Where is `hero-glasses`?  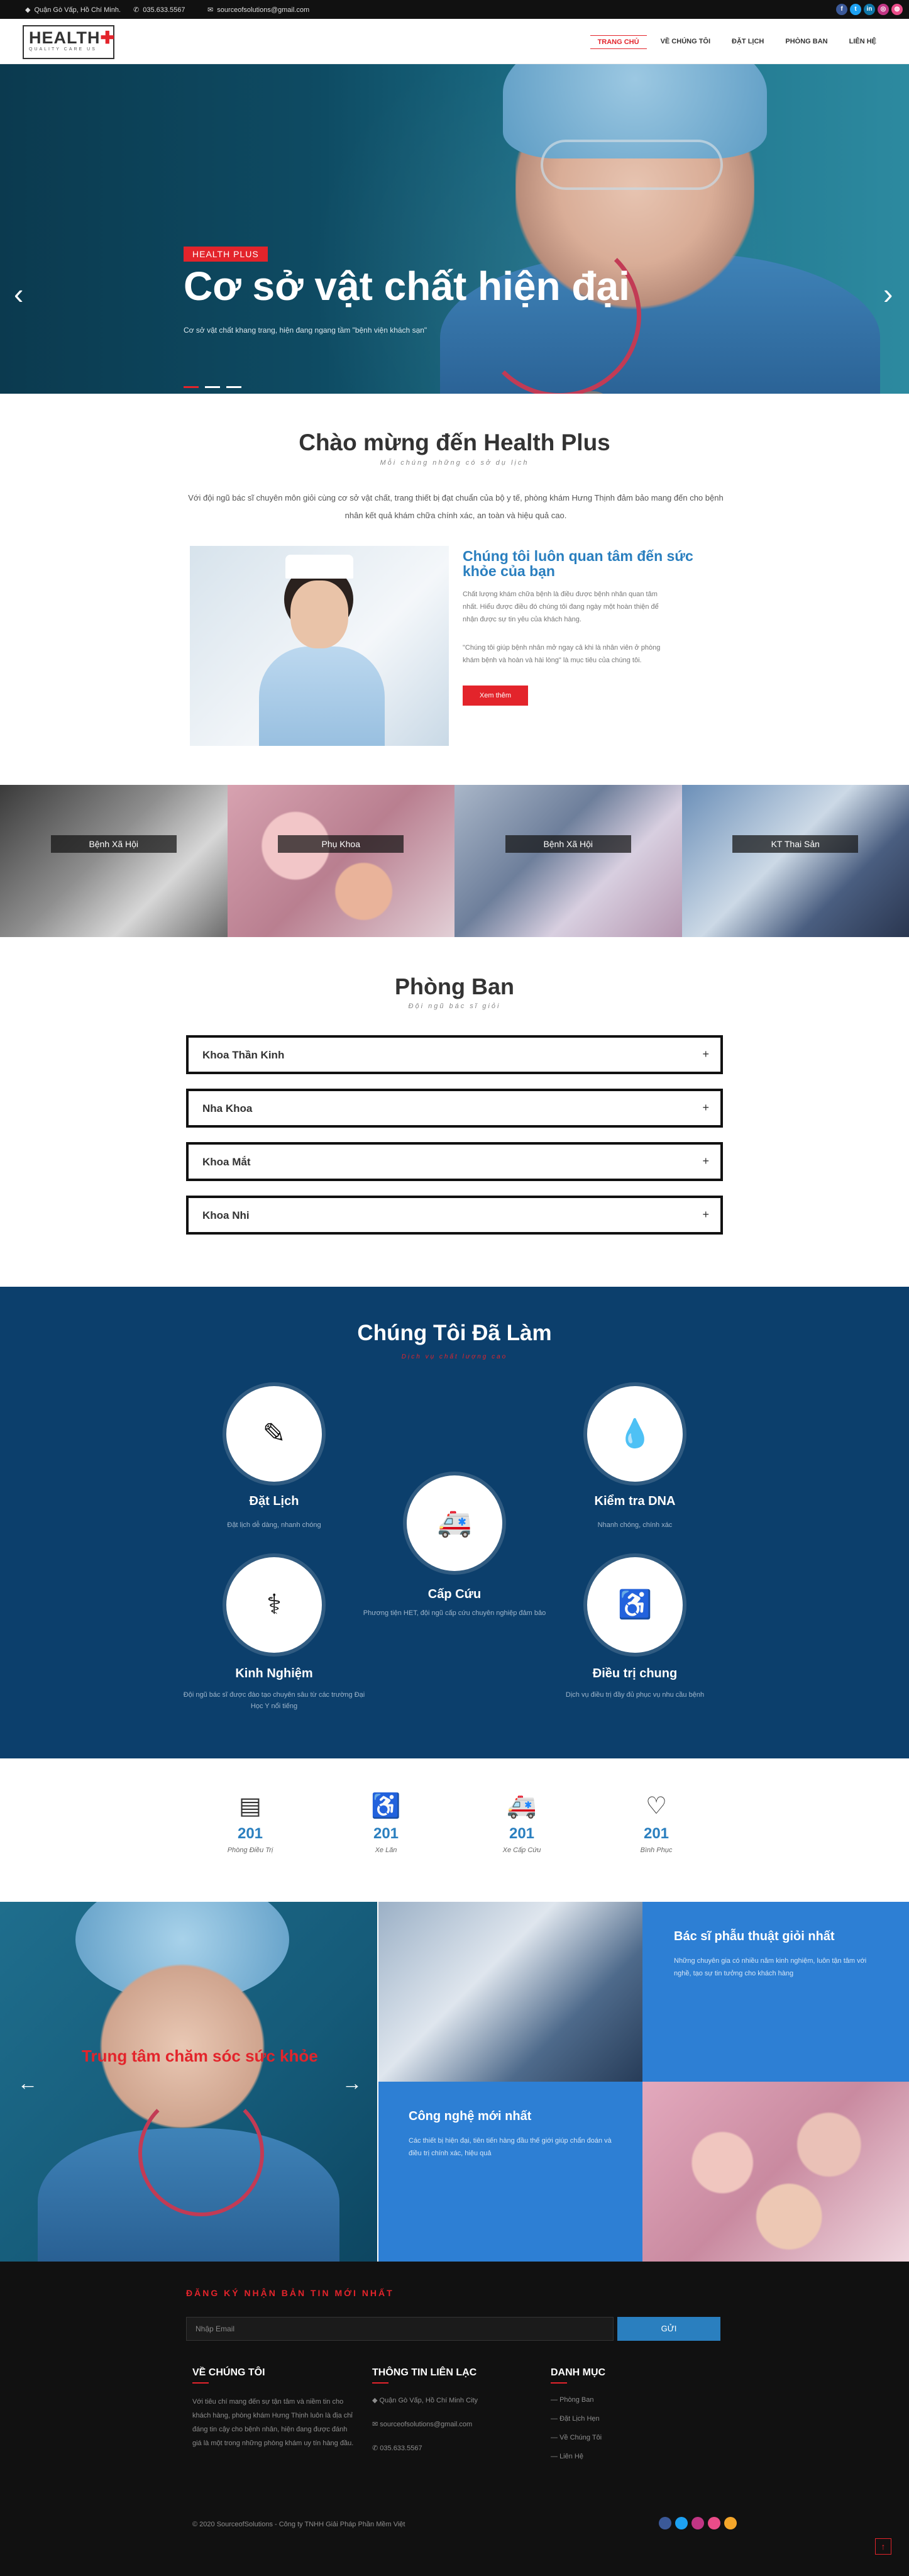 hero-glasses is located at coordinates (632, 165).